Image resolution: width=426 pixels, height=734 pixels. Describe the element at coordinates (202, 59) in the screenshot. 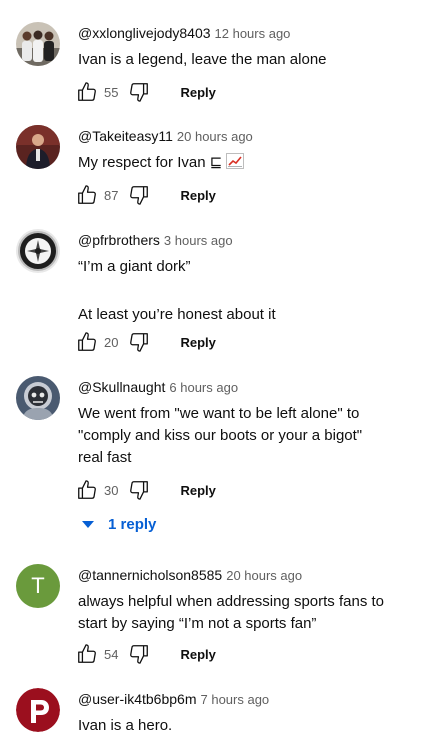

I see `comment-line: Ivan is a legend, leave the man alone` at that location.